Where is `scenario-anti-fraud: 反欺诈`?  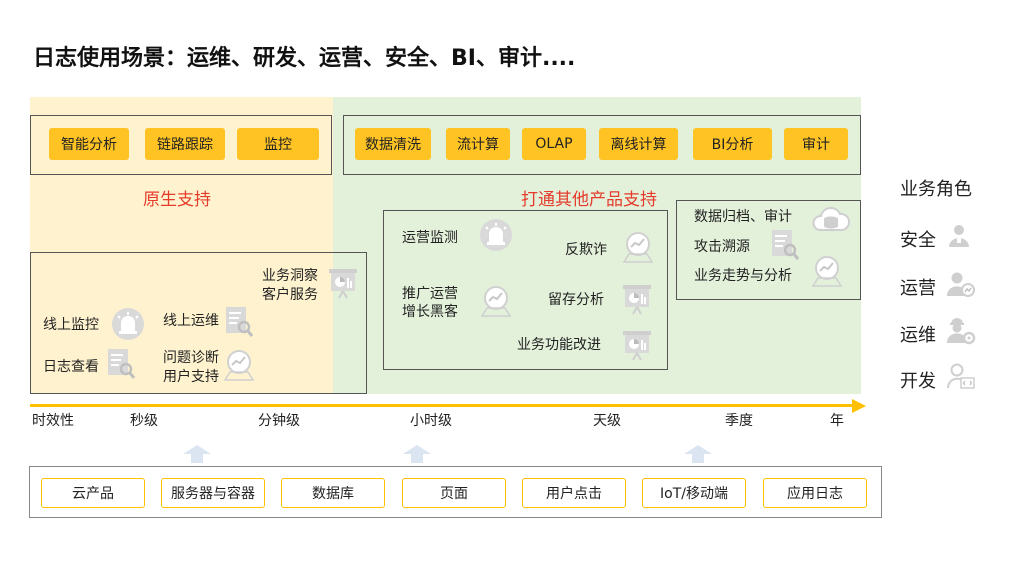 scenario-anti-fraud: 反欺诈 is located at coordinates (586, 250).